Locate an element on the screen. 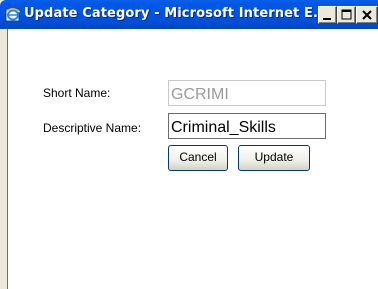 The image size is (378, 289). cancel-button: Cancel is located at coordinates (198, 158).